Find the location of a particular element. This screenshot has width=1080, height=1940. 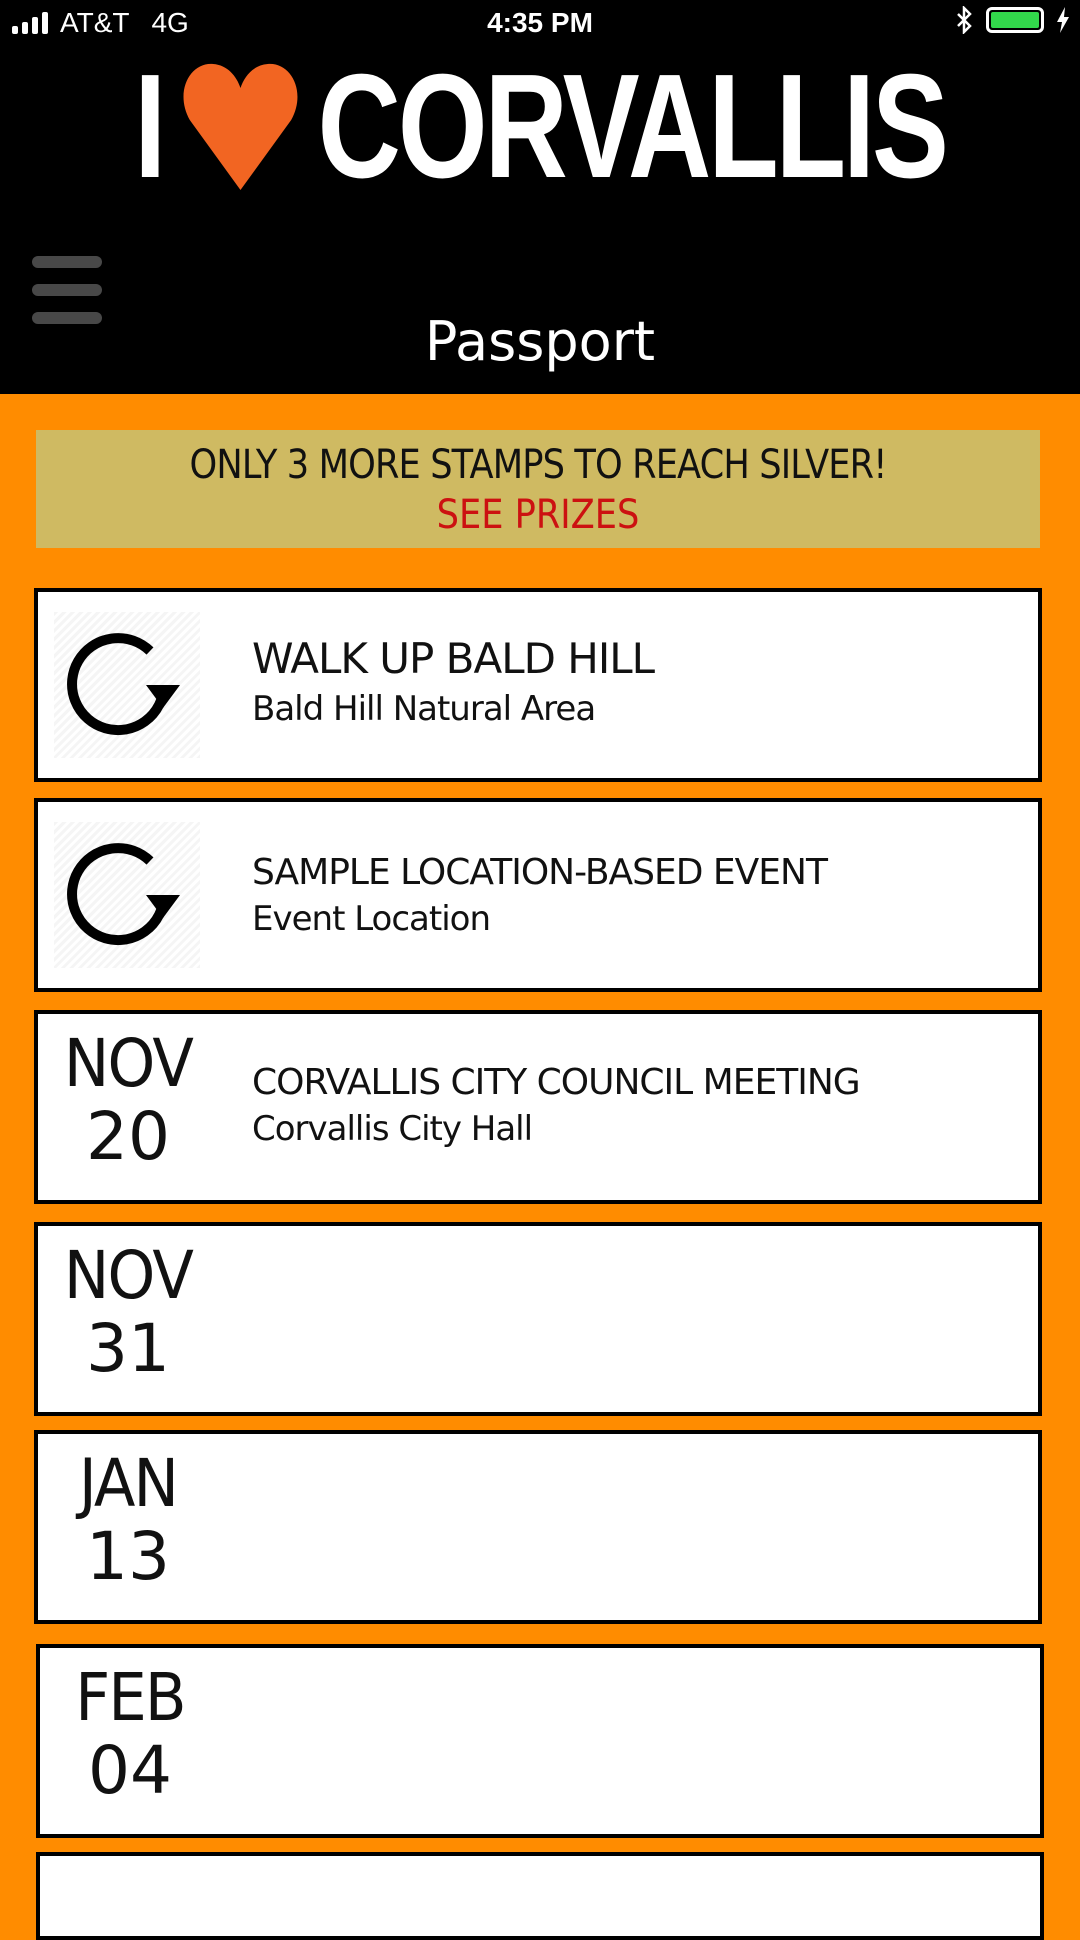

event-location: Corvallis City Hall is located at coordinates (392, 1129).